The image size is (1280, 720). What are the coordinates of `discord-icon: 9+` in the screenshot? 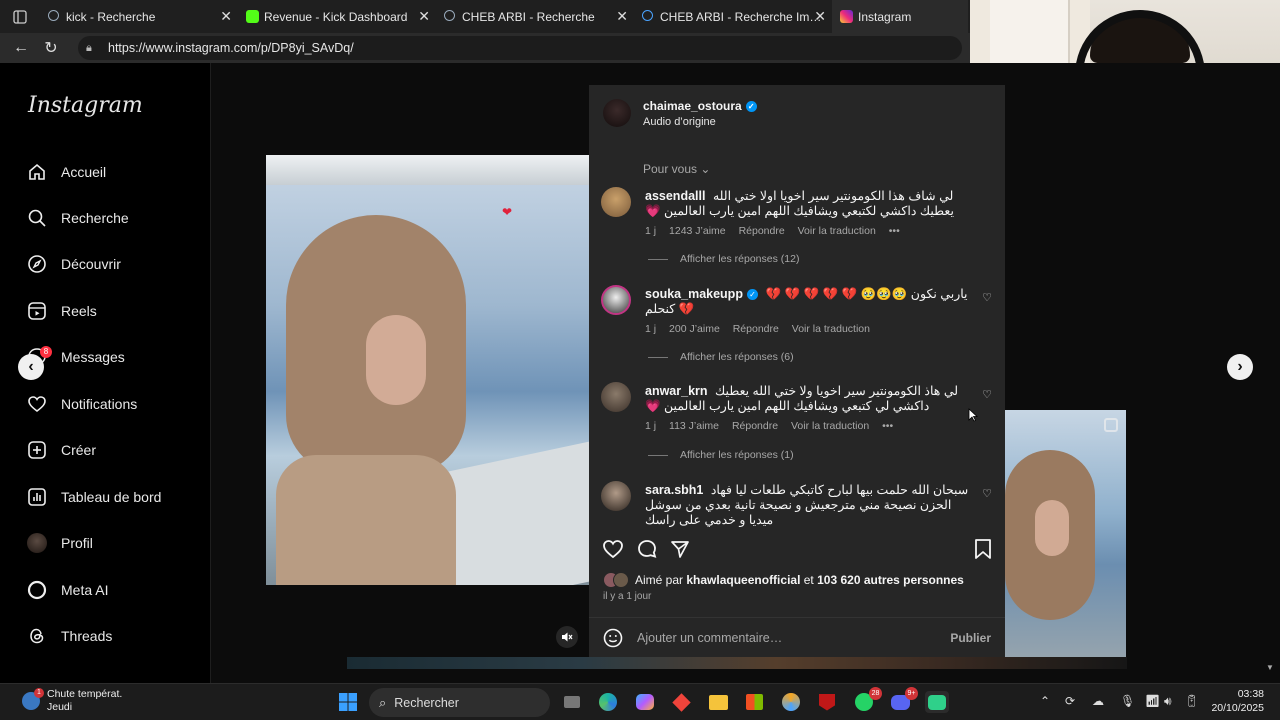 It's located at (903, 700).